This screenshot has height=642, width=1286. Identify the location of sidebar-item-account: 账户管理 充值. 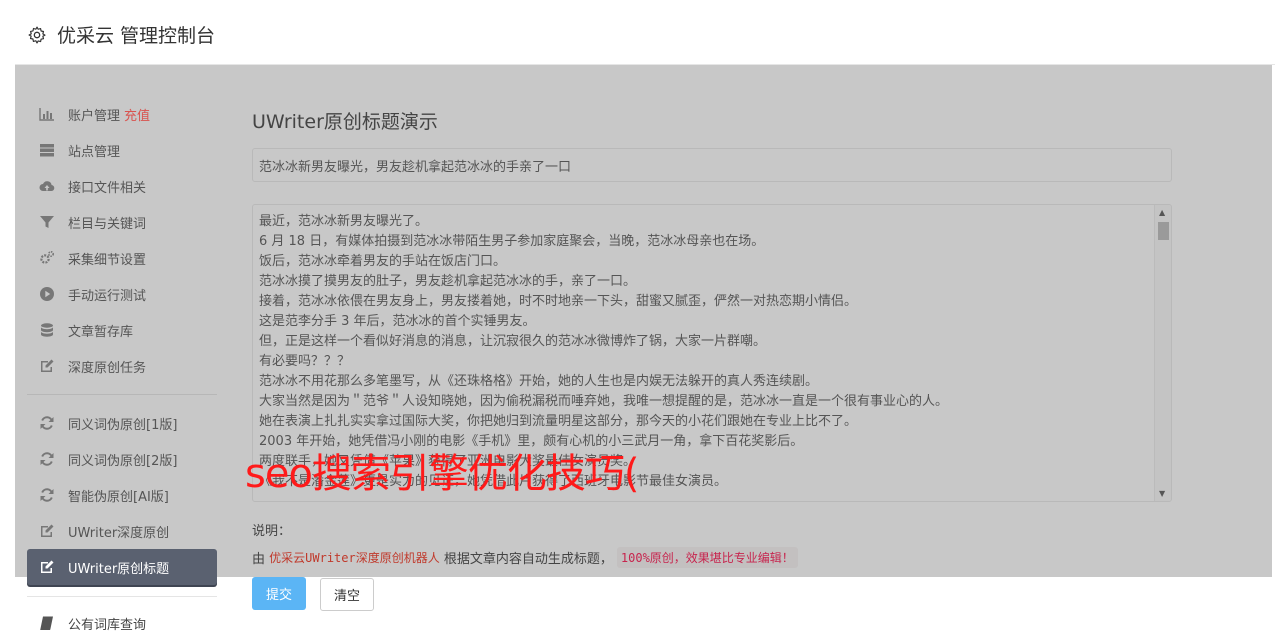
(122, 114).